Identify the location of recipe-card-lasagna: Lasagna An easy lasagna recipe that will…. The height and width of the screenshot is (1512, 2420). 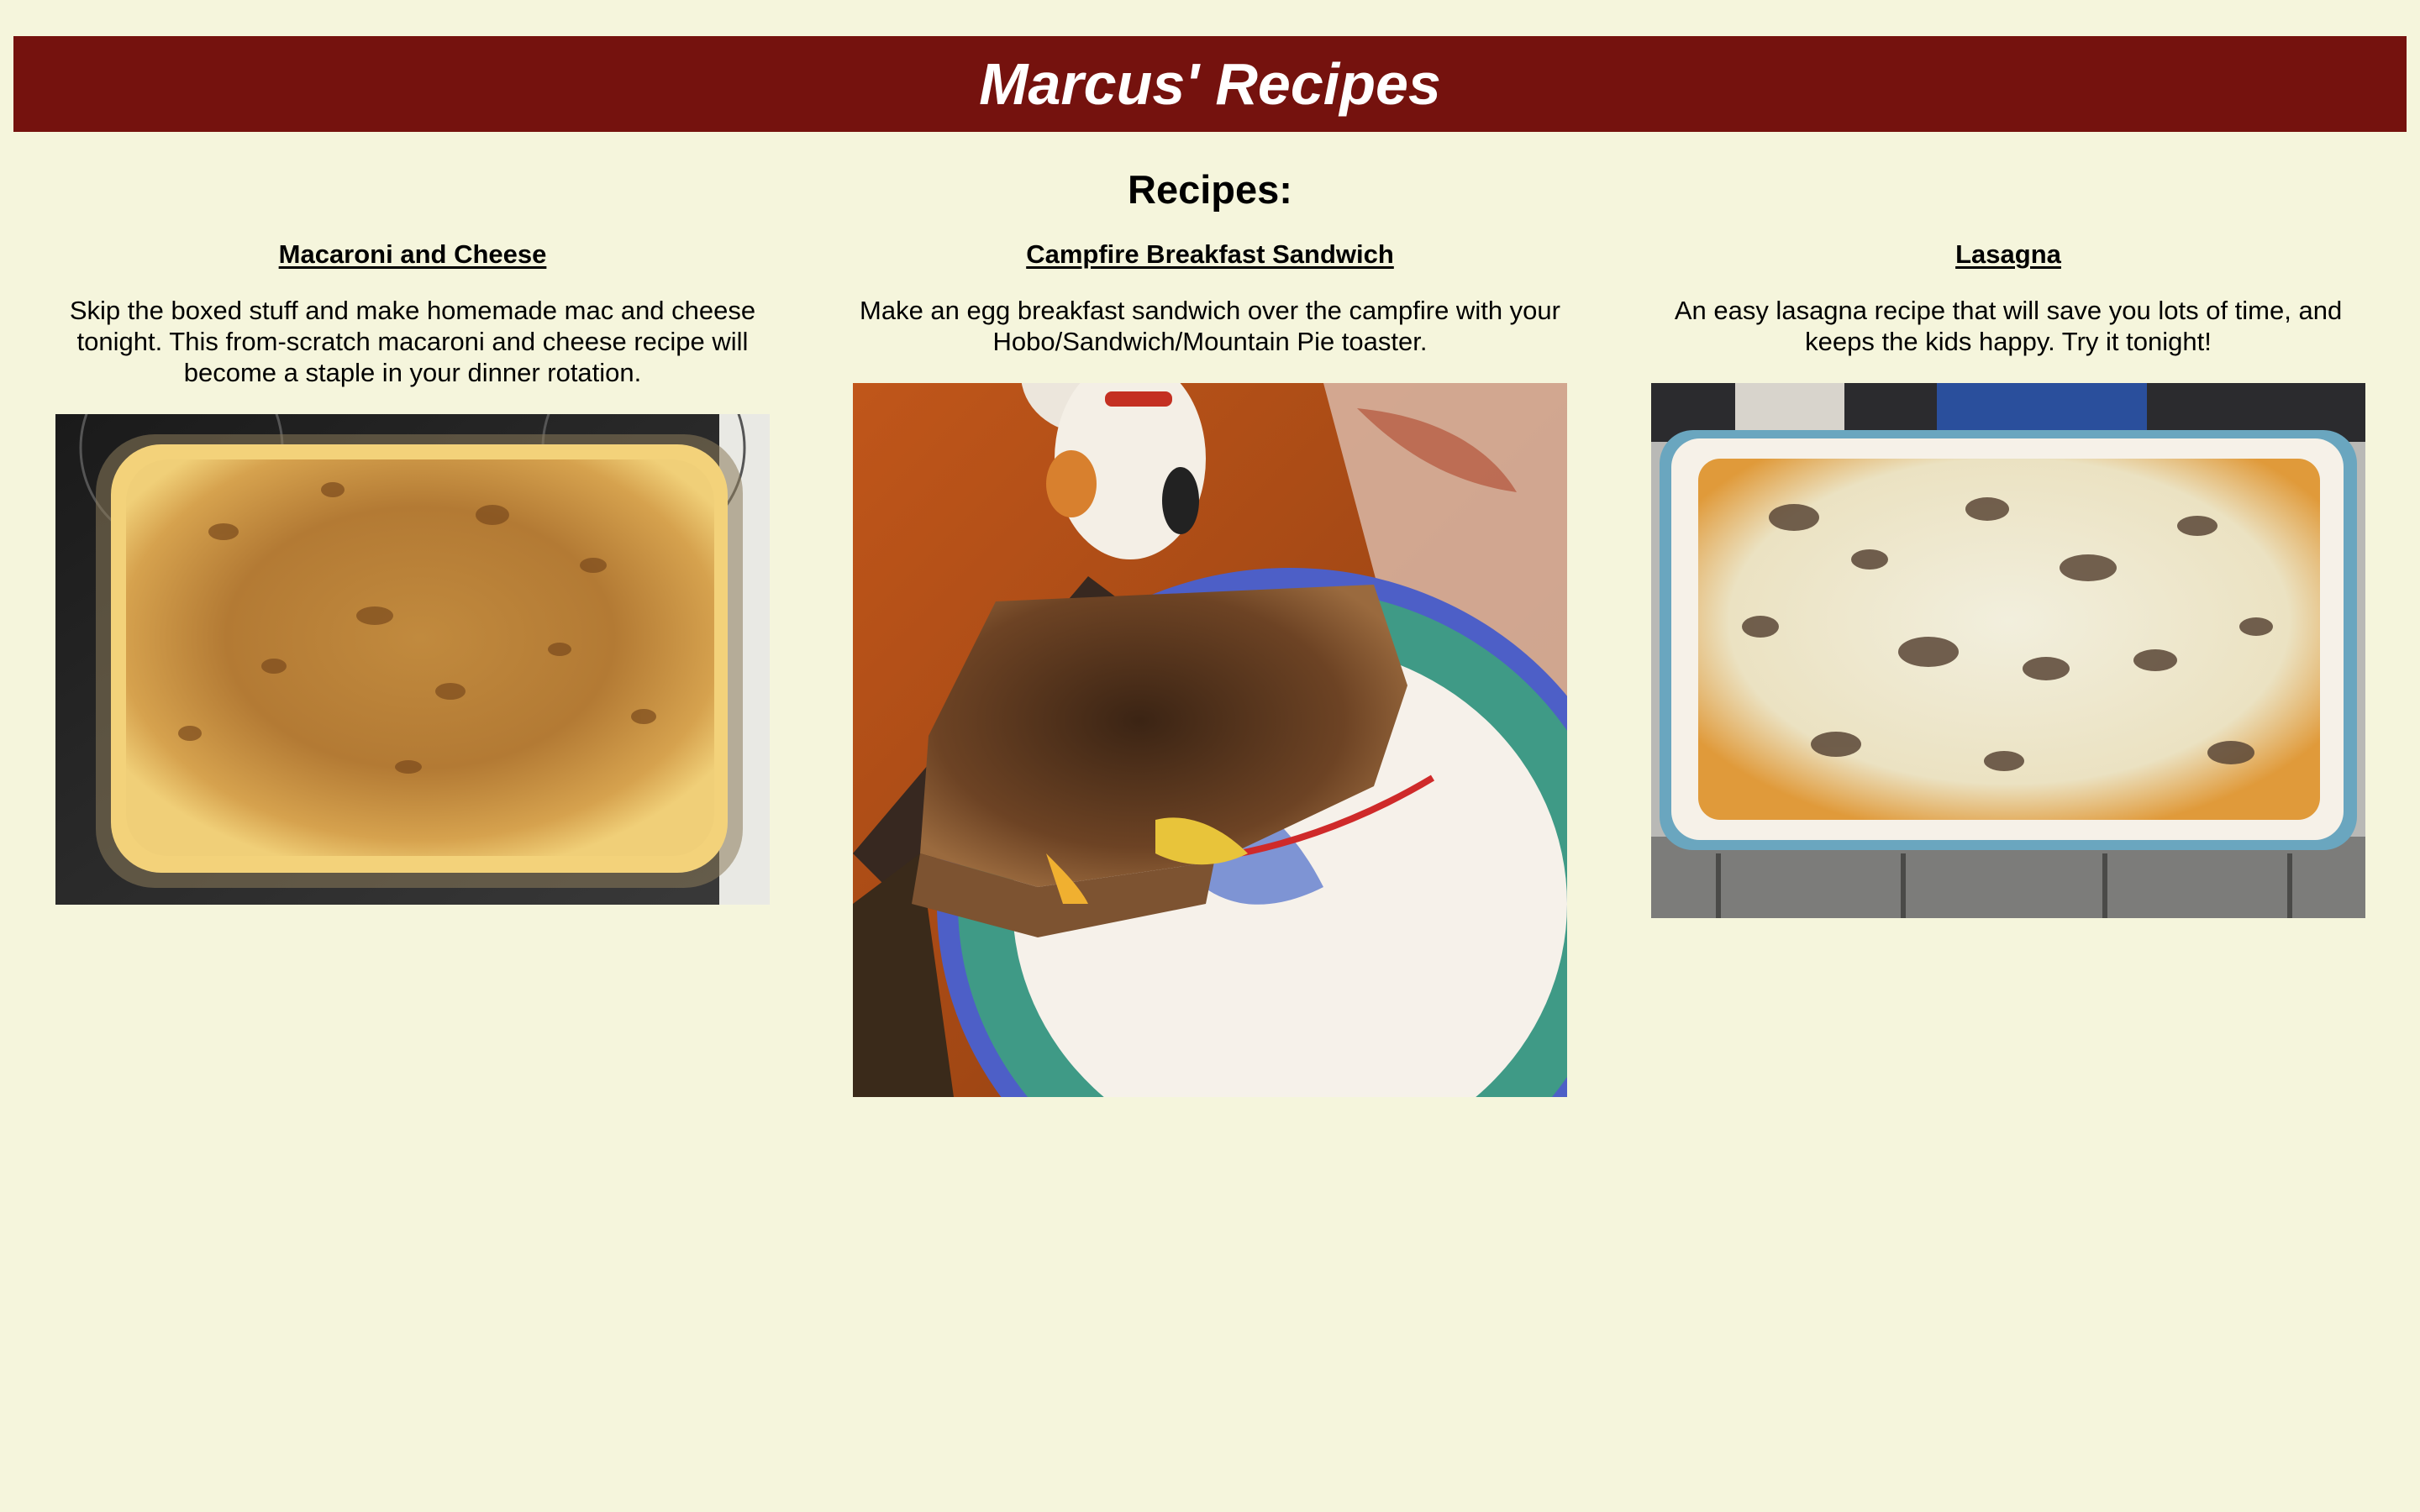
(2008, 578).